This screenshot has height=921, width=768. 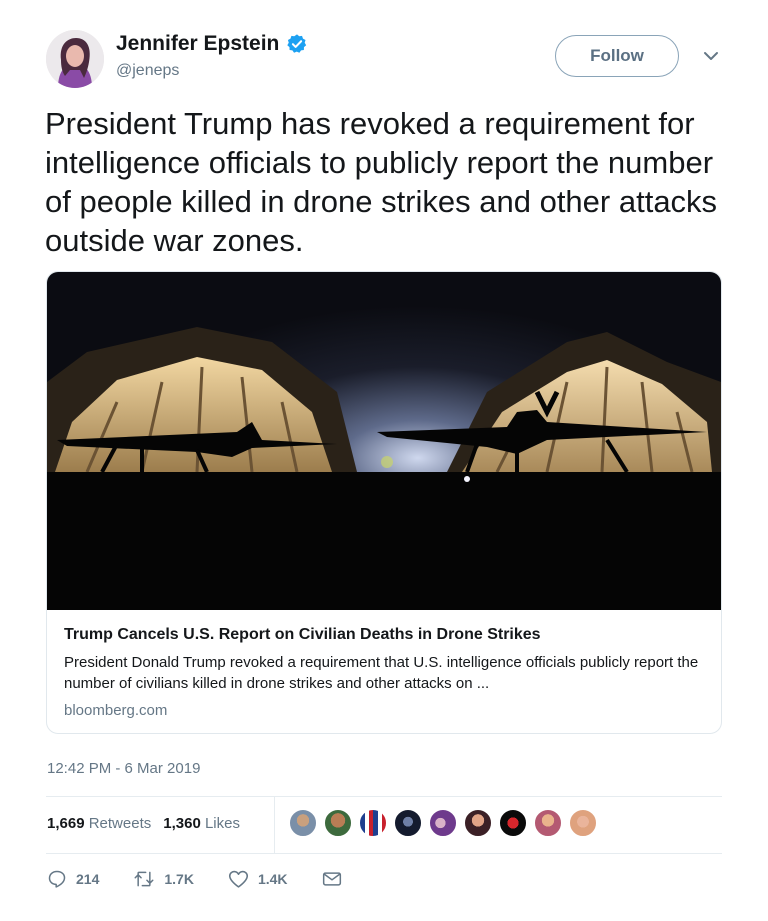 I want to click on like-button: 1.4K, so click(x=258, y=879).